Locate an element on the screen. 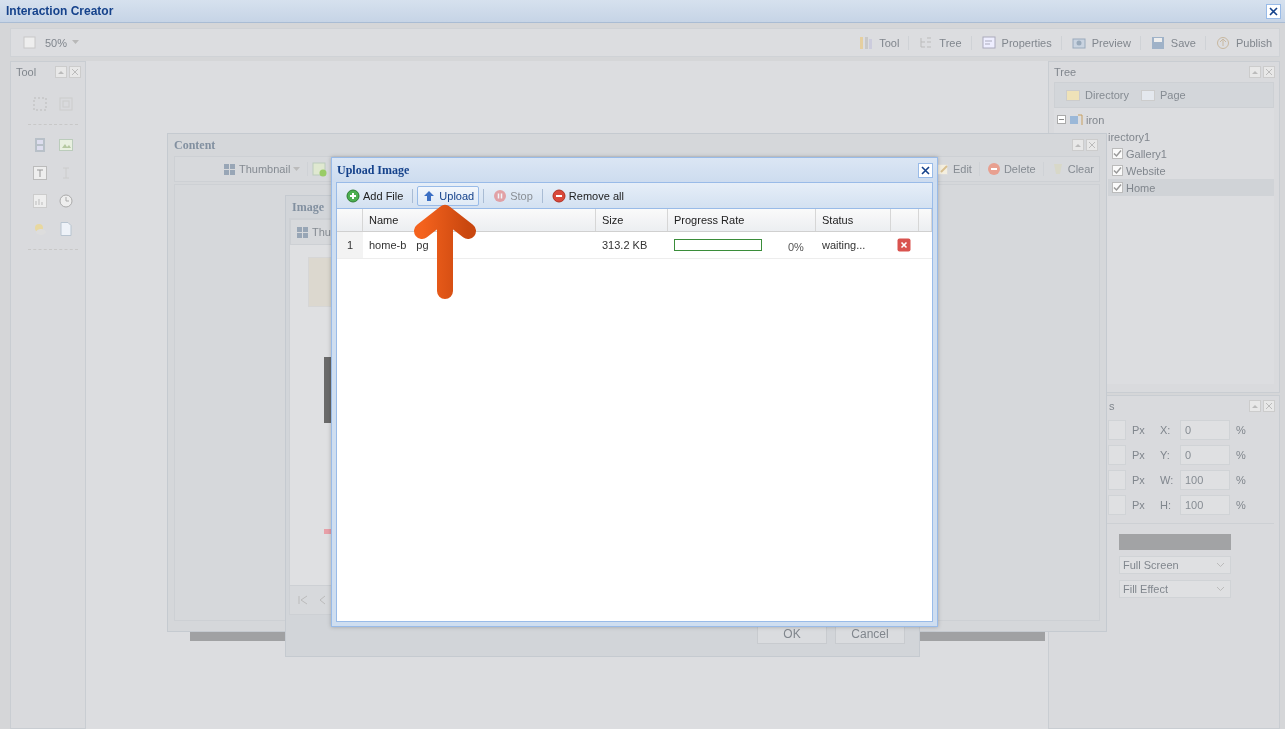  column-header: Progress Rate is located at coordinates (742, 220).